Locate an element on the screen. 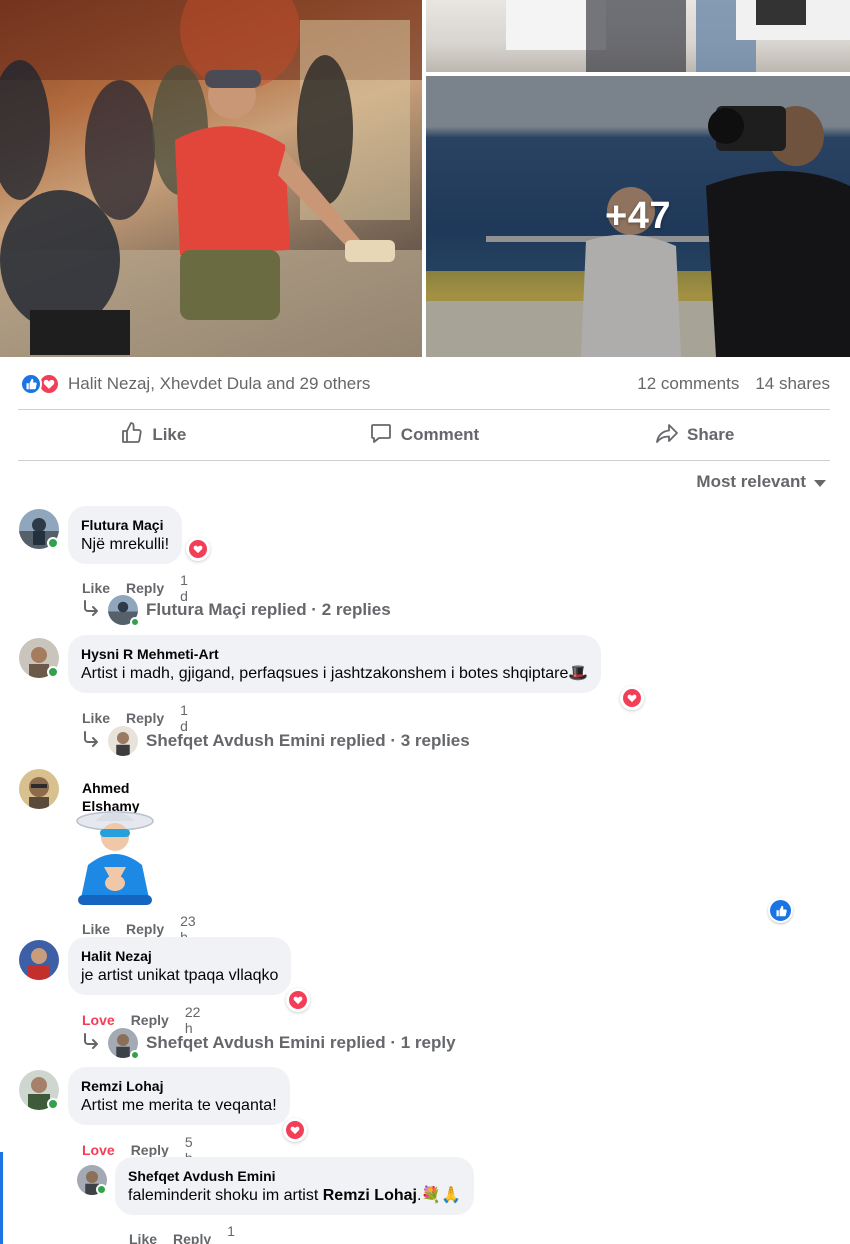 Image resolution: width=850 pixels, height=1244 pixels. comment-bubble: Remzi Lohaj Artist me merita te veqanta! is located at coordinates (179, 1096).